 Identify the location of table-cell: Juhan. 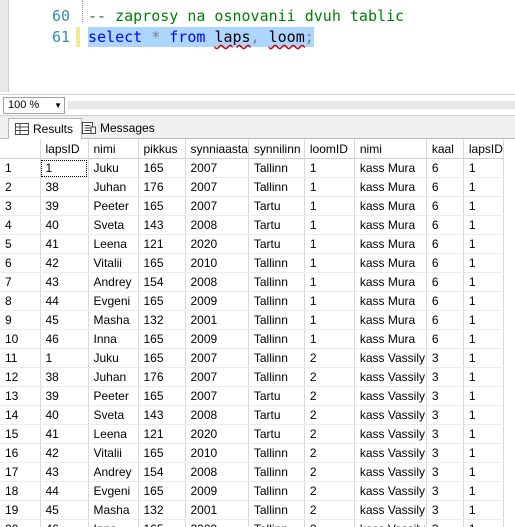
(113, 187).